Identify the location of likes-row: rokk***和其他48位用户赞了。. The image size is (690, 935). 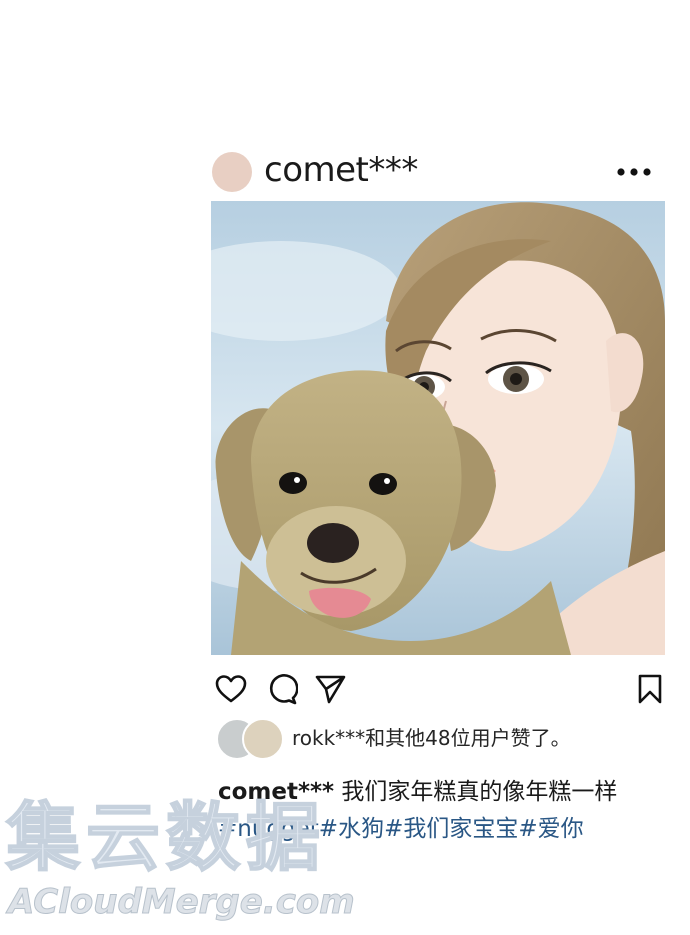
(442, 739).